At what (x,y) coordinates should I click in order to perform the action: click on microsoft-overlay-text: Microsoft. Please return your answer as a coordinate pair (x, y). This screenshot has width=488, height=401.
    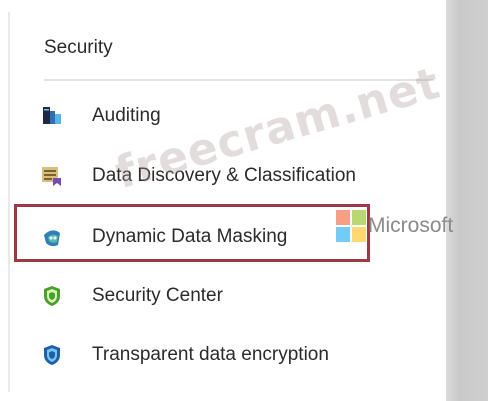
    Looking at the image, I should click on (411, 225).